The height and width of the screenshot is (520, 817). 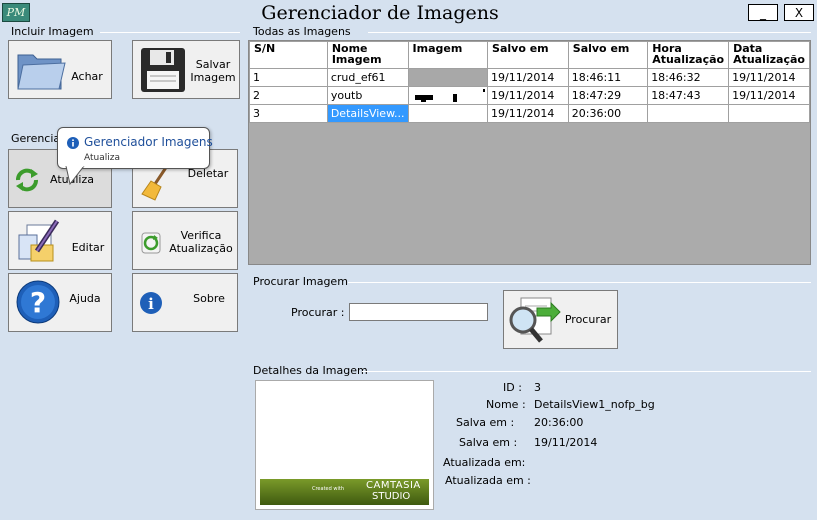 What do you see at coordinates (75, 176) in the screenshot?
I see `tooltip-pointer` at bounding box center [75, 176].